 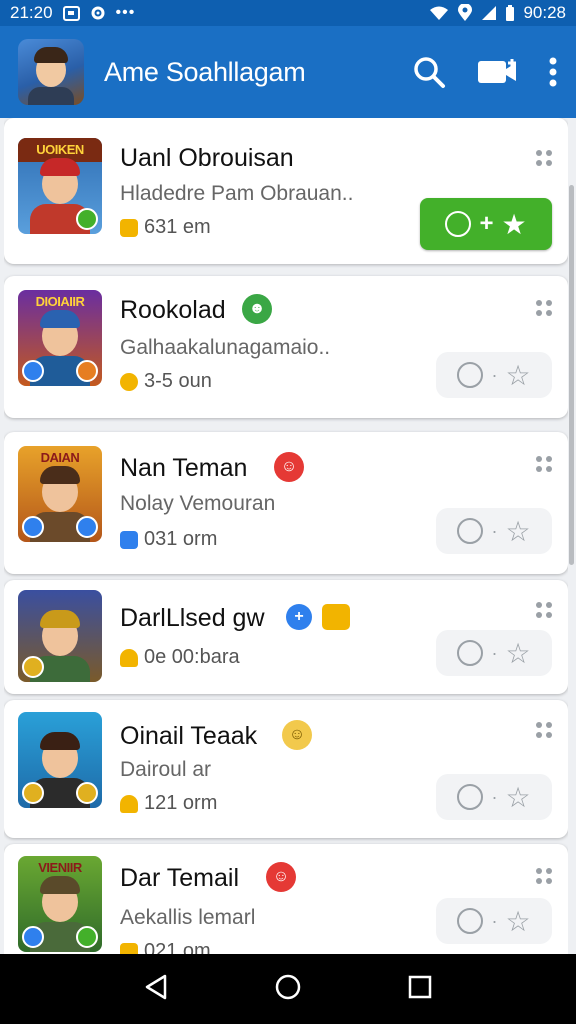 I want to click on signal-icon, so click(x=489, y=13).